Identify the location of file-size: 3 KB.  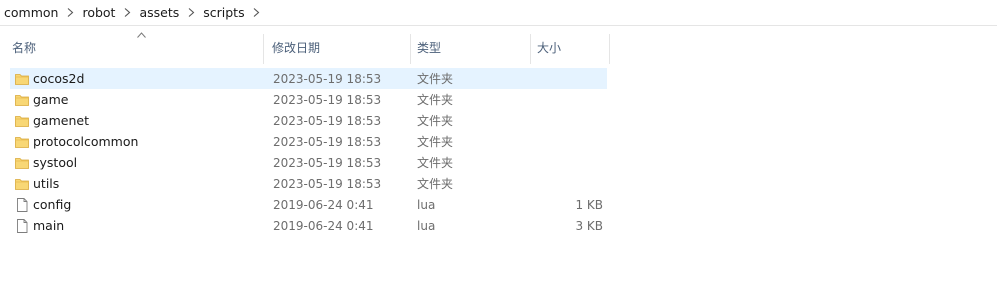
(589, 225).